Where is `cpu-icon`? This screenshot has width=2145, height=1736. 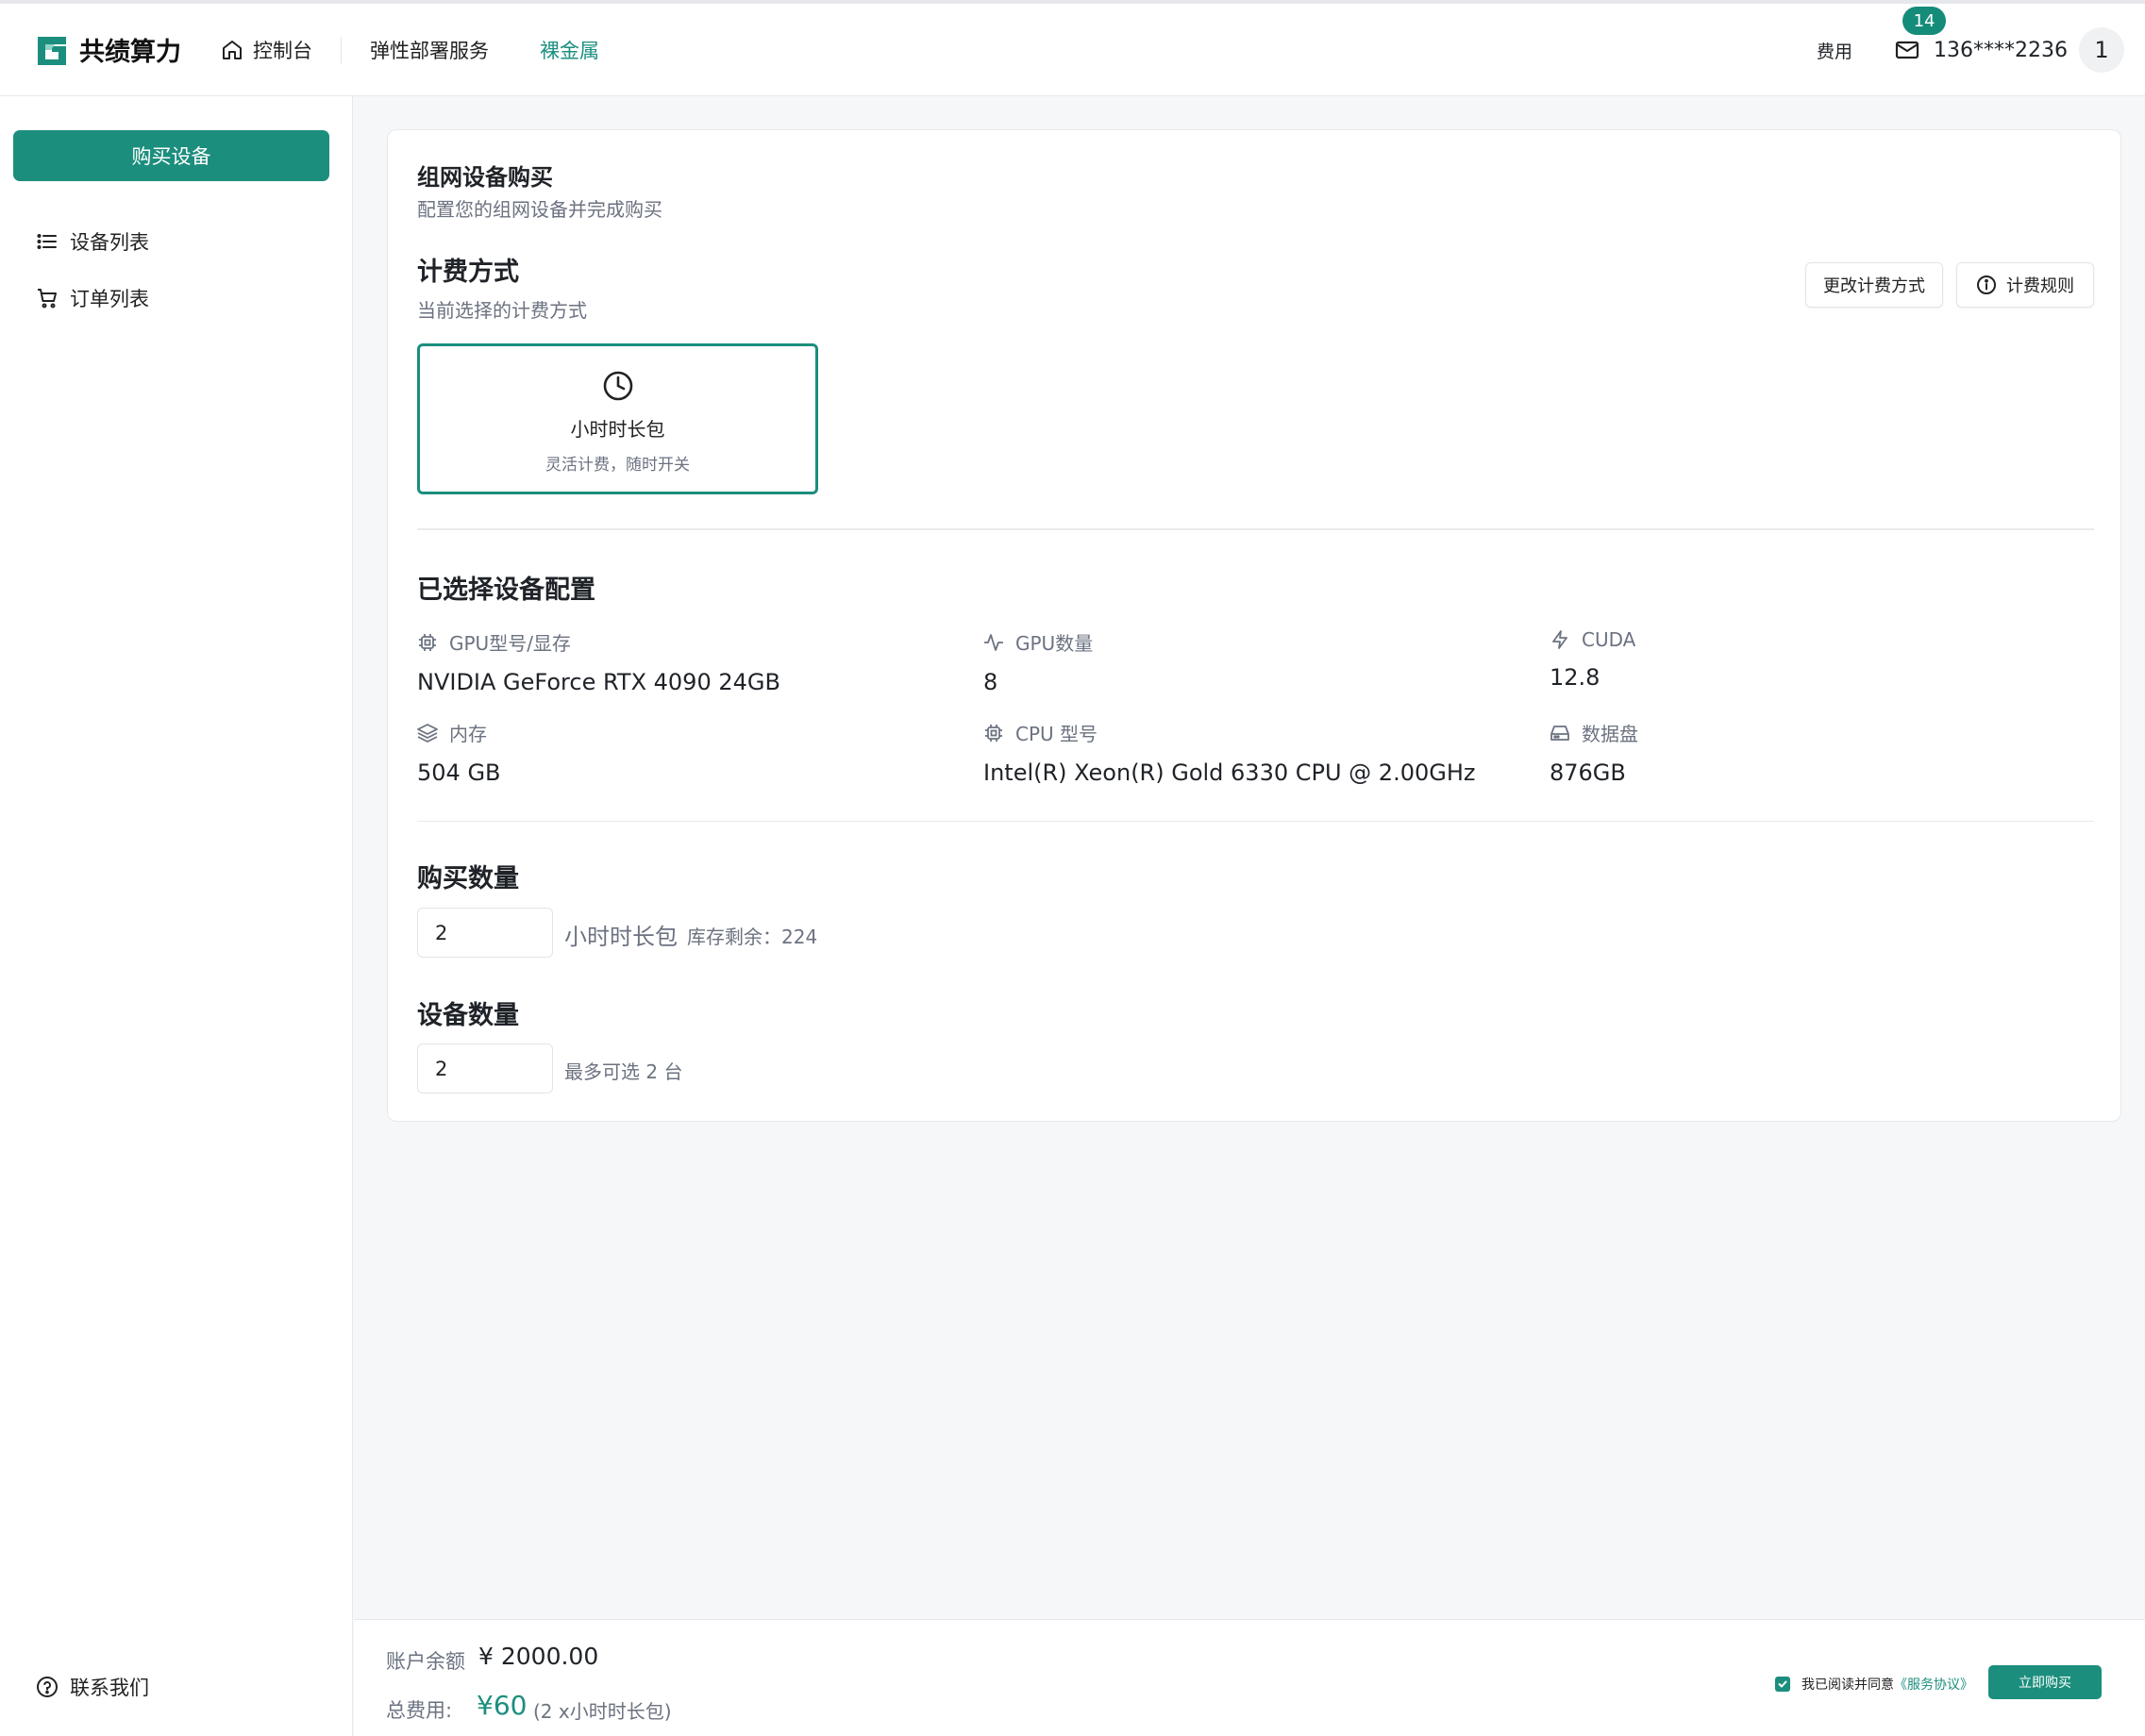
cpu-icon is located at coordinates (993, 733).